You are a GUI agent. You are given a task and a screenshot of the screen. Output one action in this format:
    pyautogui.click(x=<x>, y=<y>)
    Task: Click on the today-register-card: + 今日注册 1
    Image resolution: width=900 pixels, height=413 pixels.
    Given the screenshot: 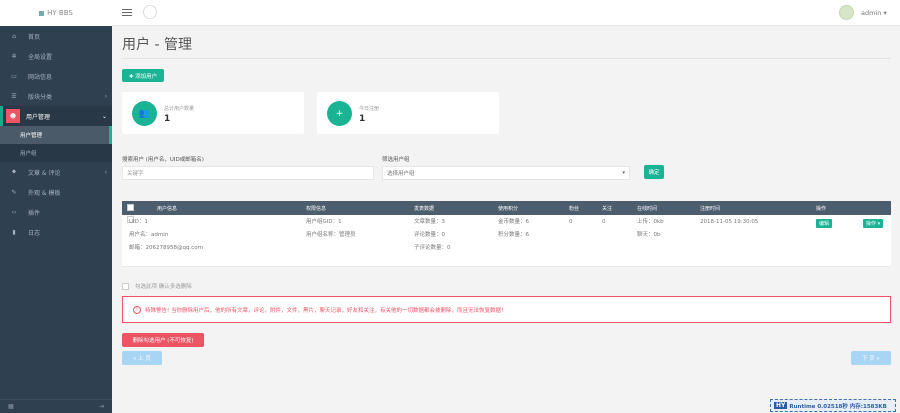 What is the action you would take?
    pyautogui.click(x=408, y=113)
    